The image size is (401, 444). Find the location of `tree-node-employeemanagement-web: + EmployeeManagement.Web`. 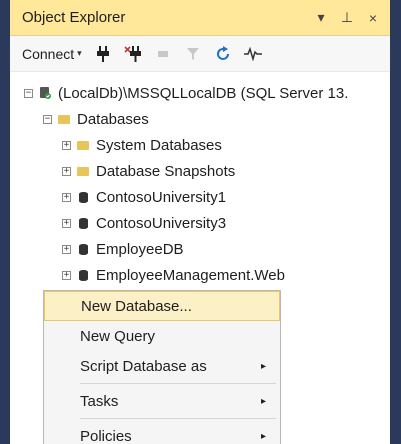

tree-node-employeemanagement-web: + EmployeeManagement.Web is located at coordinates (200, 275).